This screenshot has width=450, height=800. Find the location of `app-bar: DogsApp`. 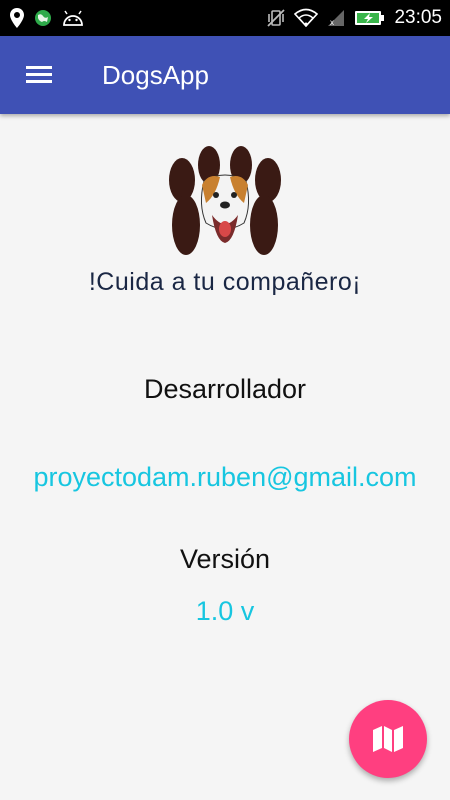

app-bar: DogsApp is located at coordinates (225, 75).